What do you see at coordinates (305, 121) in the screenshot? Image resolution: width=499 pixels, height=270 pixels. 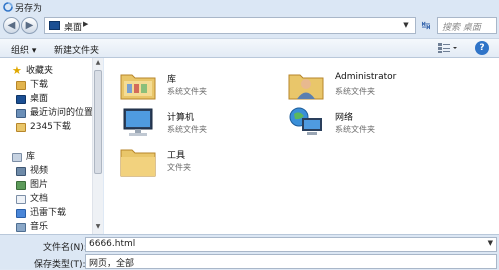 I see `network-icon` at bounding box center [305, 121].